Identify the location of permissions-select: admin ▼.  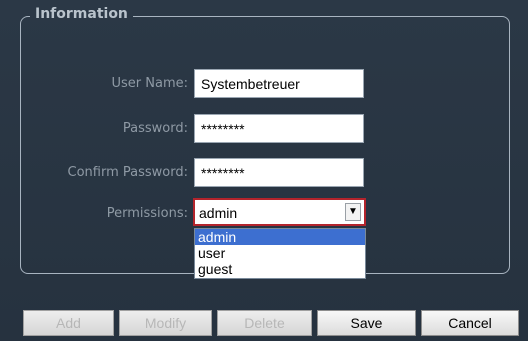
(279, 212).